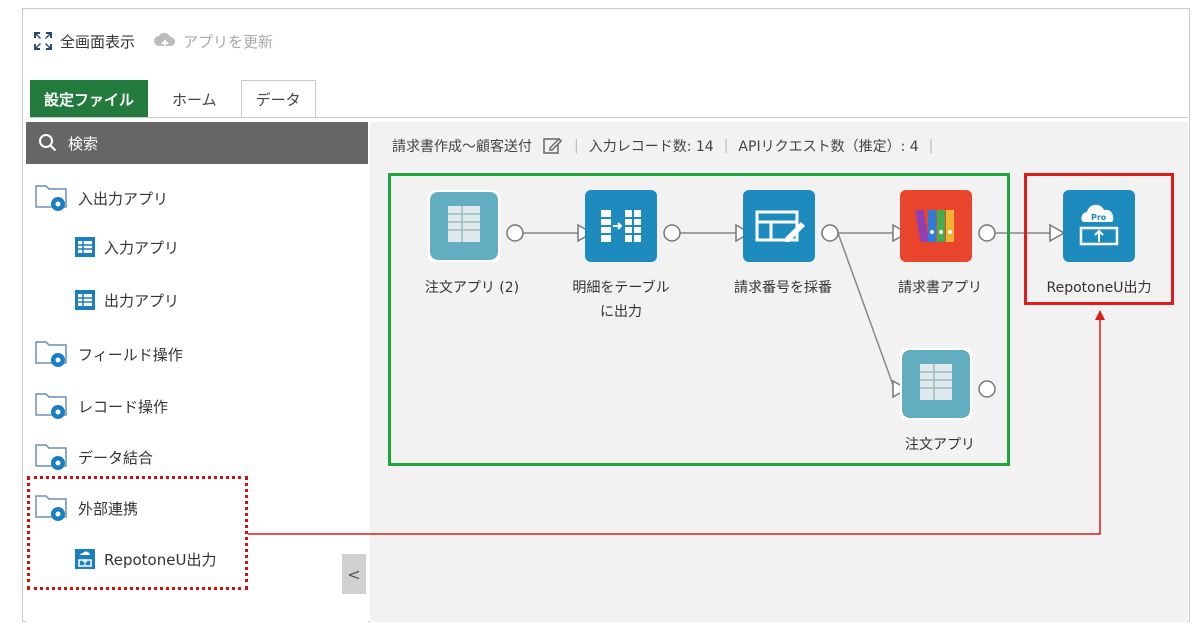 The height and width of the screenshot is (627, 1200). I want to click on highlight-new-node, so click(1099, 239).